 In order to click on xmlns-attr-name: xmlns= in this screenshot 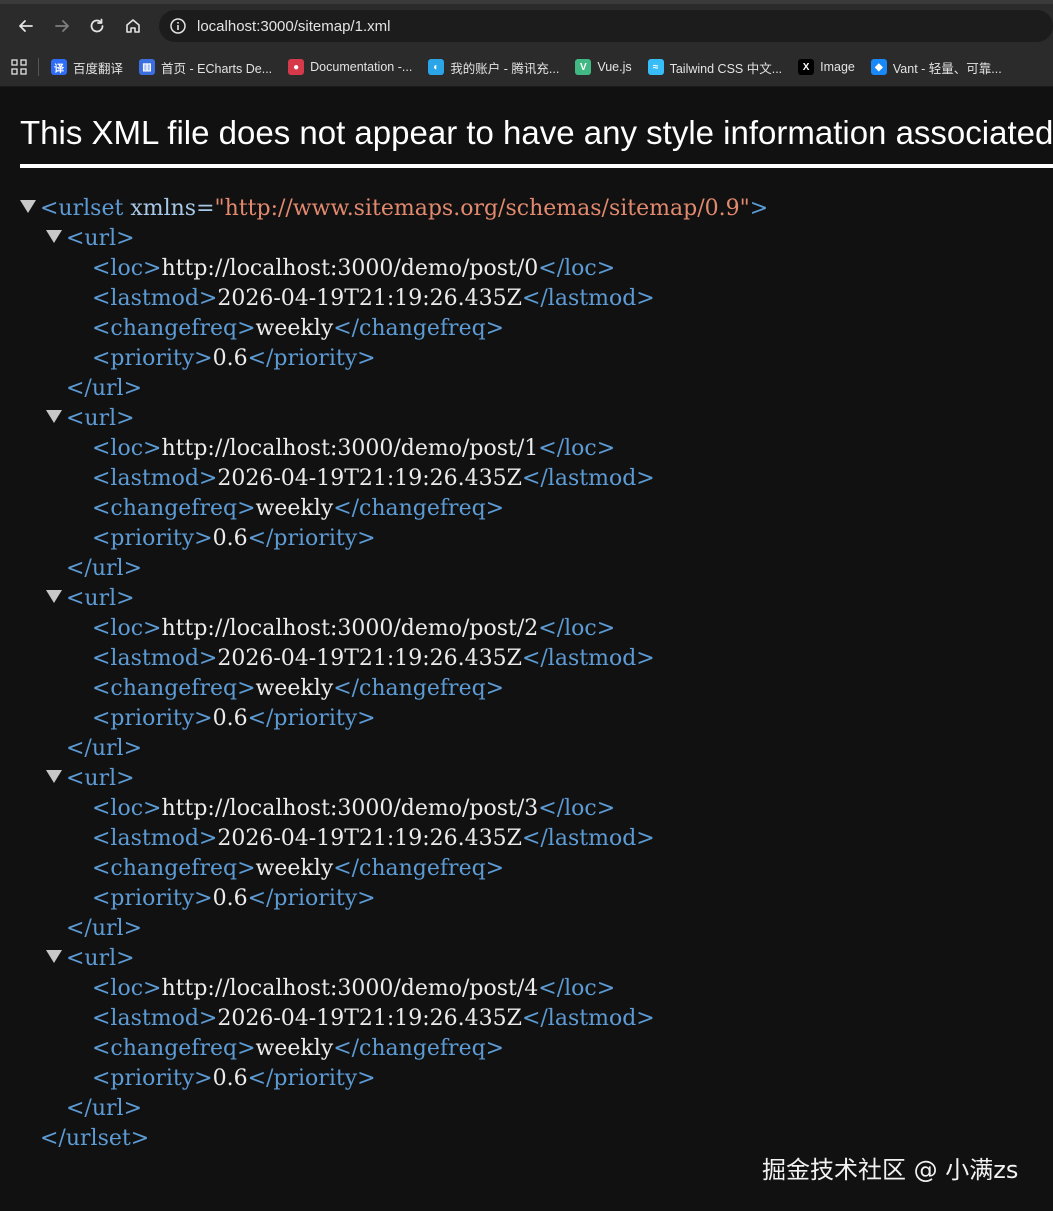, I will do `click(172, 208)`.